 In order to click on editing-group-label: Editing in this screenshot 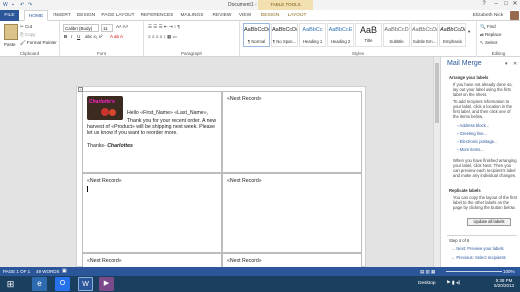, I will do `click(498, 53)`.